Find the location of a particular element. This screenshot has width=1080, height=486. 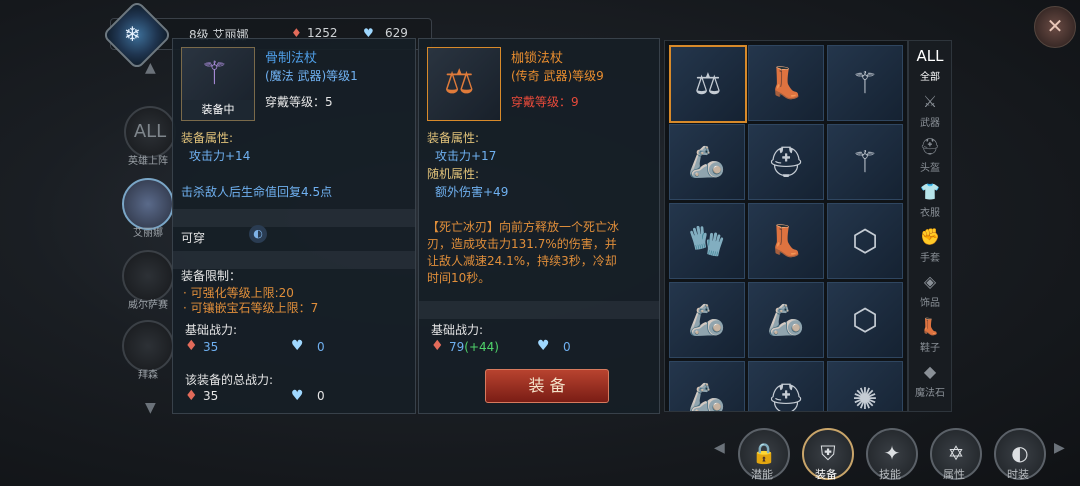

nav-label: 时装 is located at coordinates (1018, 474).